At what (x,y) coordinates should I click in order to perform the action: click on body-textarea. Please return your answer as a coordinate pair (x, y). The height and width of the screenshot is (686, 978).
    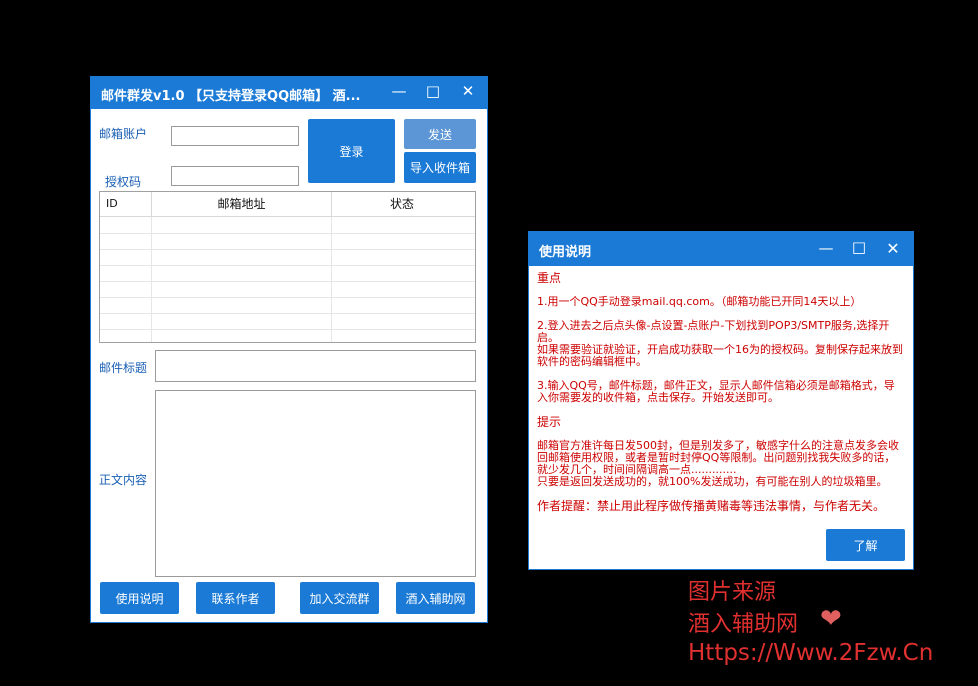
    Looking at the image, I should click on (315, 483).